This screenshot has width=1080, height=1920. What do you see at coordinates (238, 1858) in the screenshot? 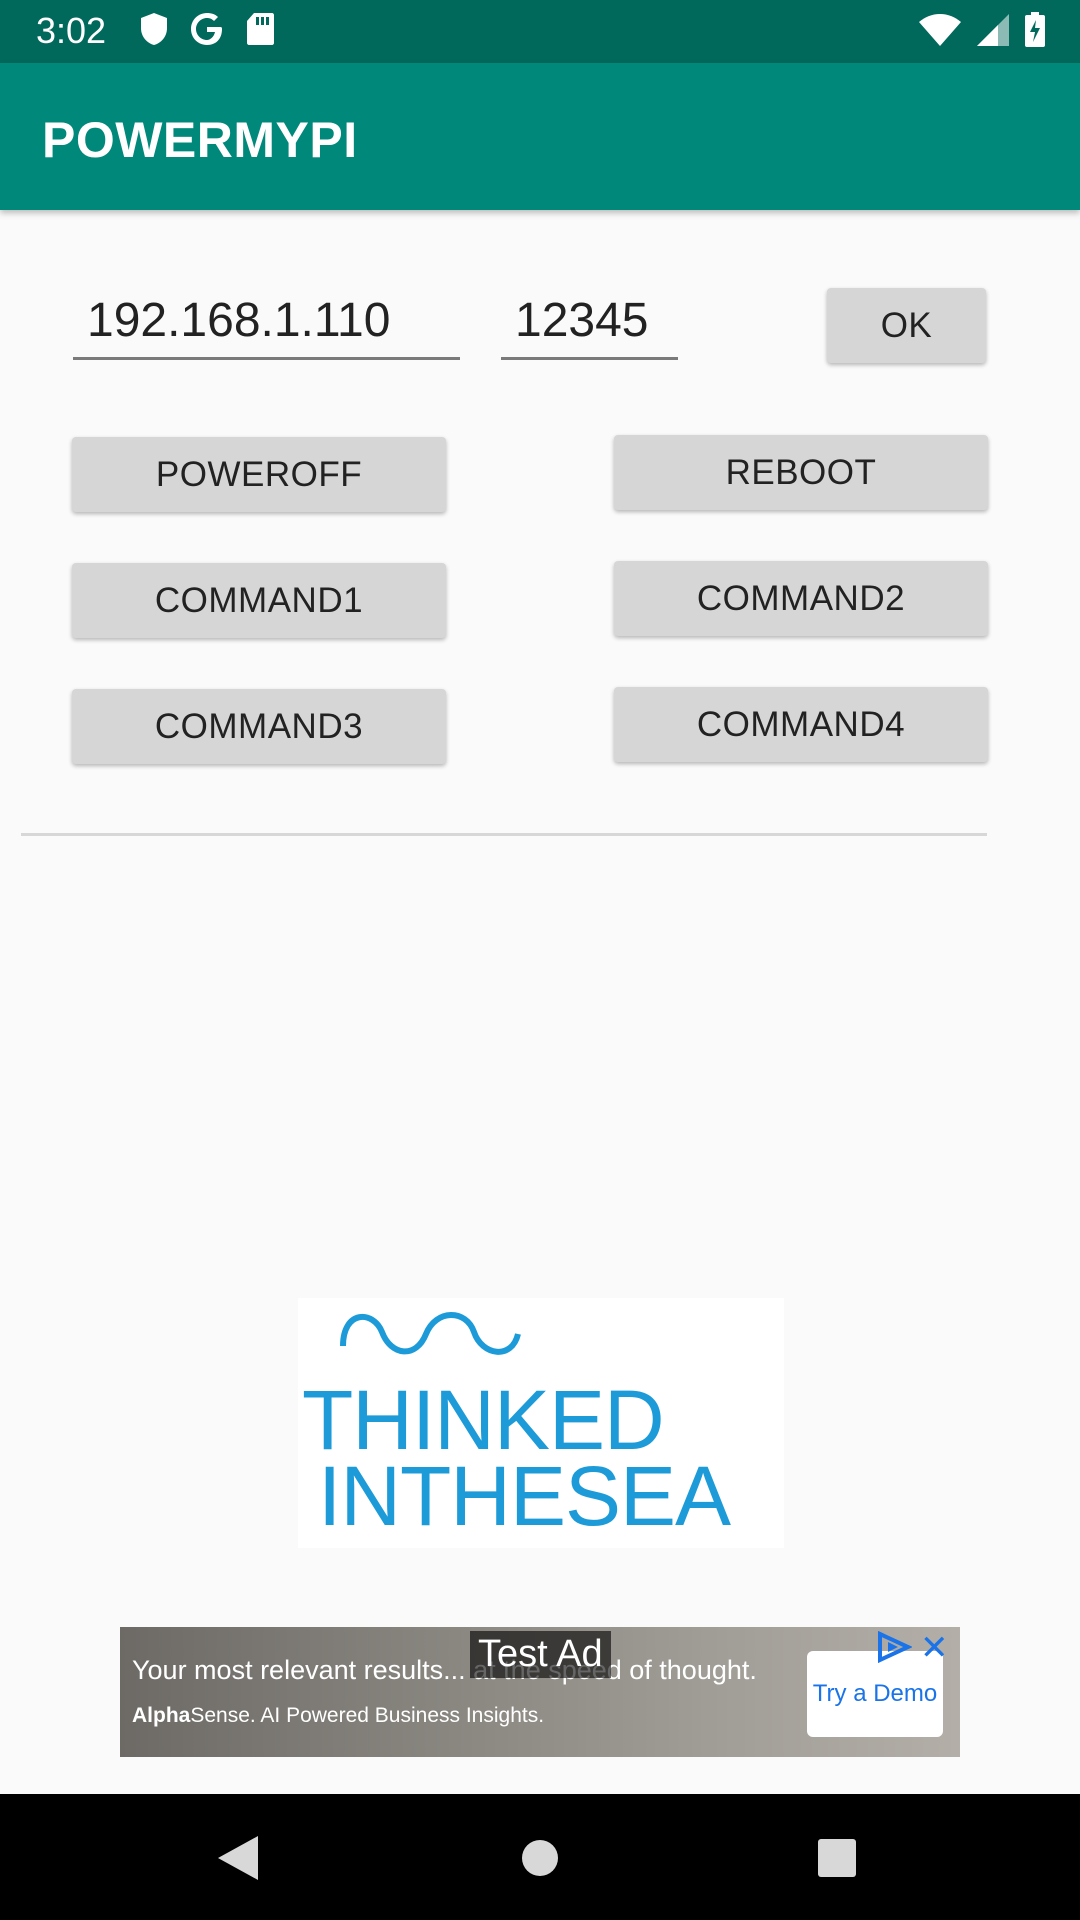
I see `back-icon` at bounding box center [238, 1858].